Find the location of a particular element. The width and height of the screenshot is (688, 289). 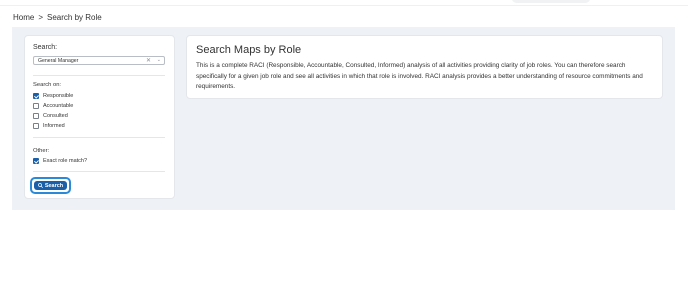

checkbox-label: Accountable is located at coordinates (58, 106).